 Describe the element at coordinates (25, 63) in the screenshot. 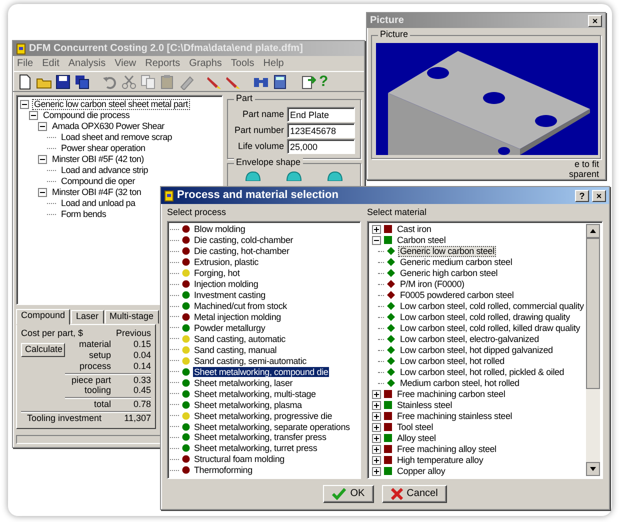

I see `menu-item: File` at that location.